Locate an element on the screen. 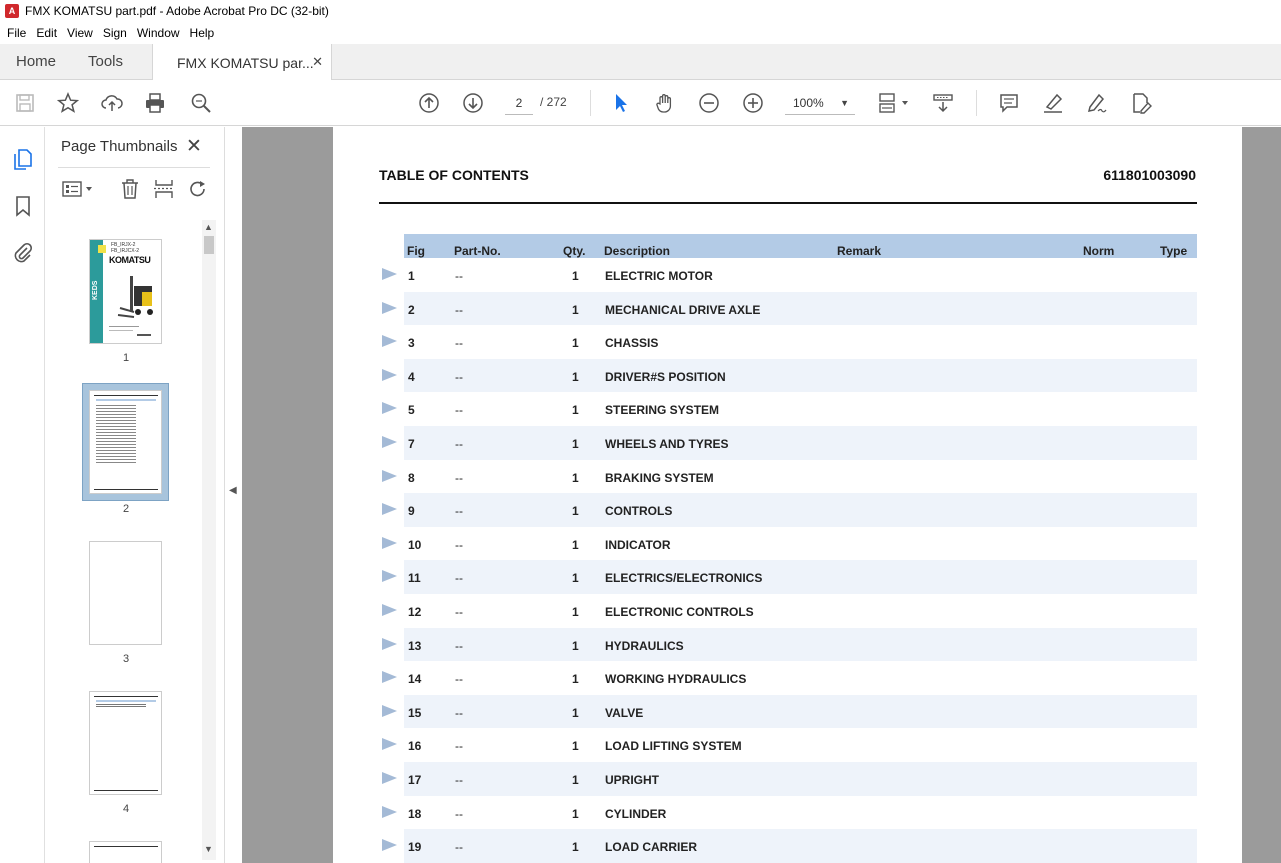 Image resolution: width=1281 pixels, height=863 pixels. tab-close-icon: ✕ is located at coordinates (317, 62).